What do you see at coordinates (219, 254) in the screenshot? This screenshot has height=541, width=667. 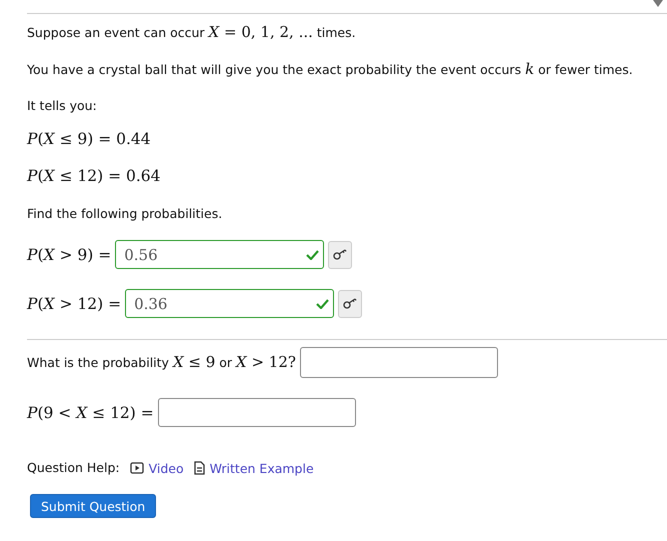 I see `answer-field: 0.56` at bounding box center [219, 254].